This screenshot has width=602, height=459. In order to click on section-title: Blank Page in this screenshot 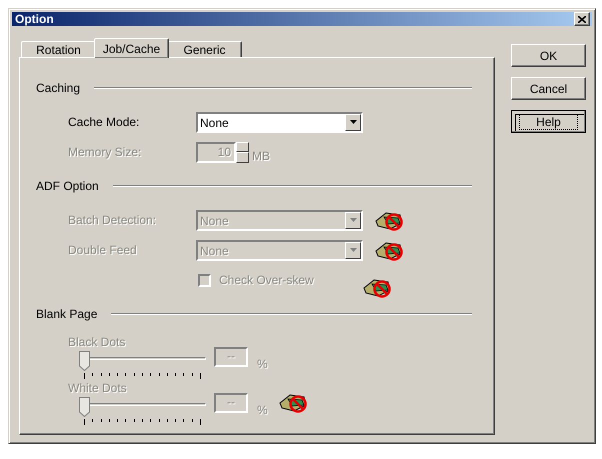, I will do `click(67, 314)`.